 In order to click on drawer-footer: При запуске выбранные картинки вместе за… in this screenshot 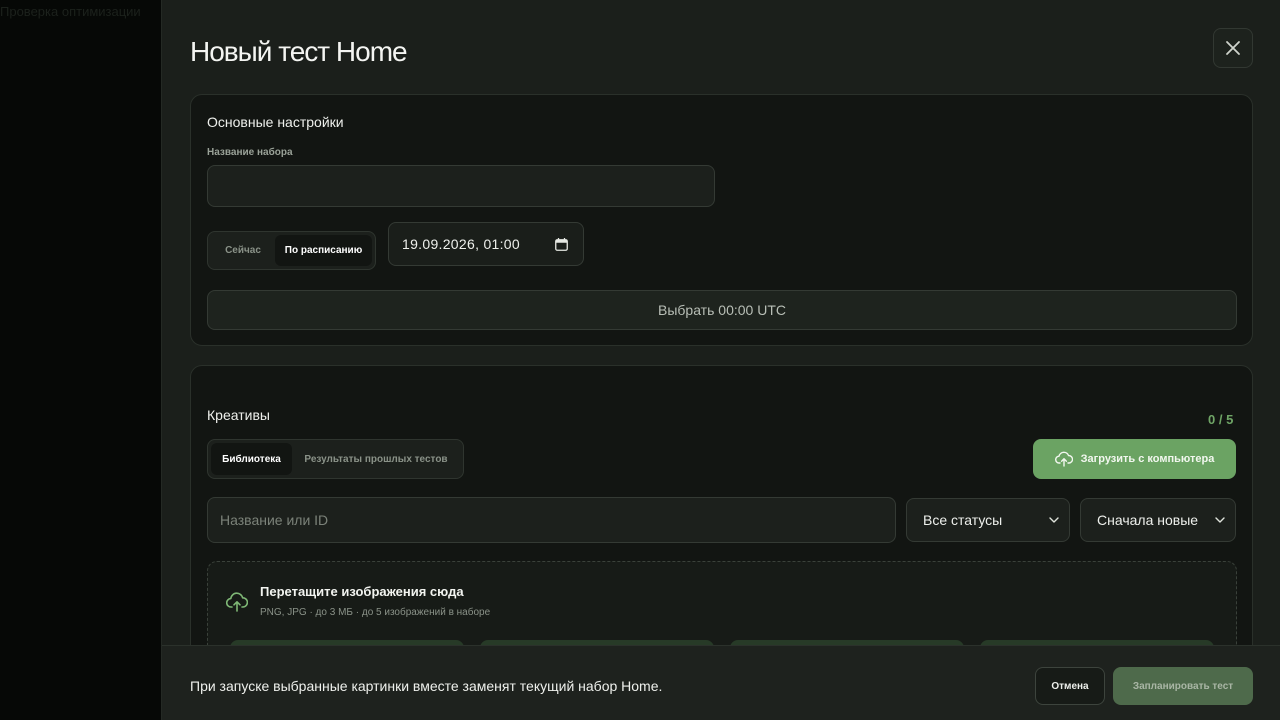, I will do `click(721, 682)`.